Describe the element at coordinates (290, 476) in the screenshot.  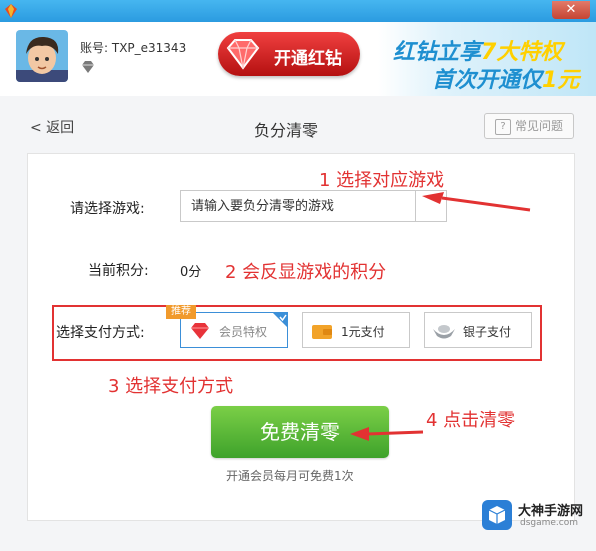
I see `free-reset-note: 开通会员每月可免费1次` at that location.